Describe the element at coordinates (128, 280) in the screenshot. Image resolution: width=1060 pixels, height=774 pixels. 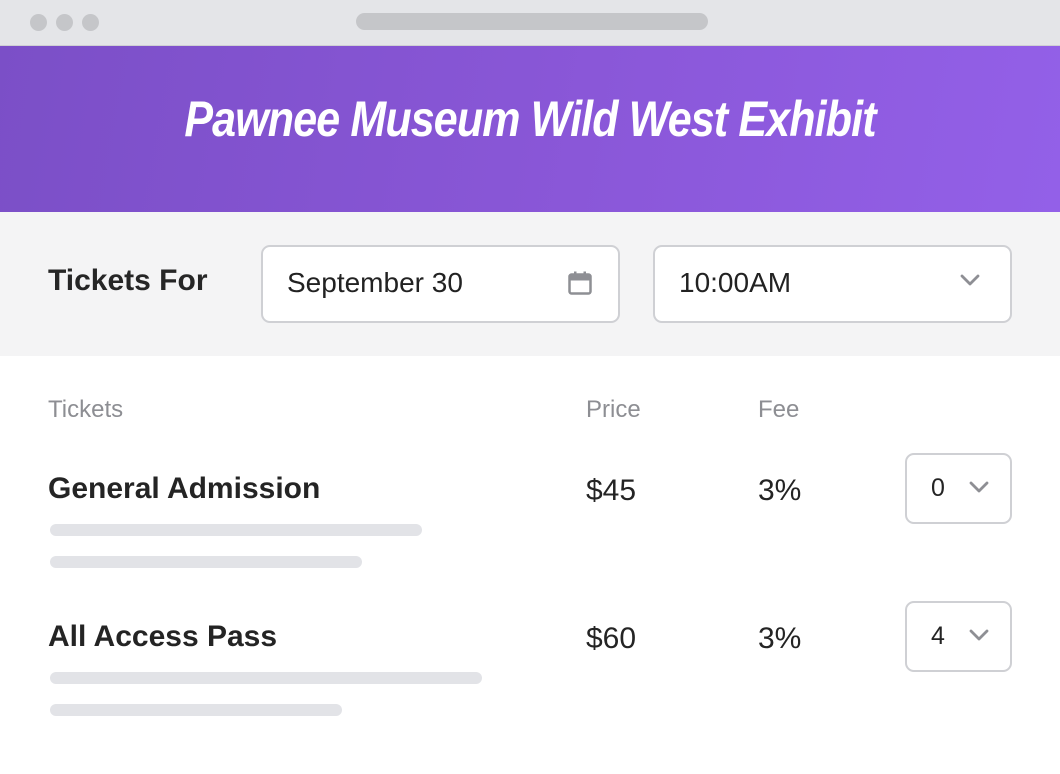
I see `tickets-for-label: Tickets For` at that location.